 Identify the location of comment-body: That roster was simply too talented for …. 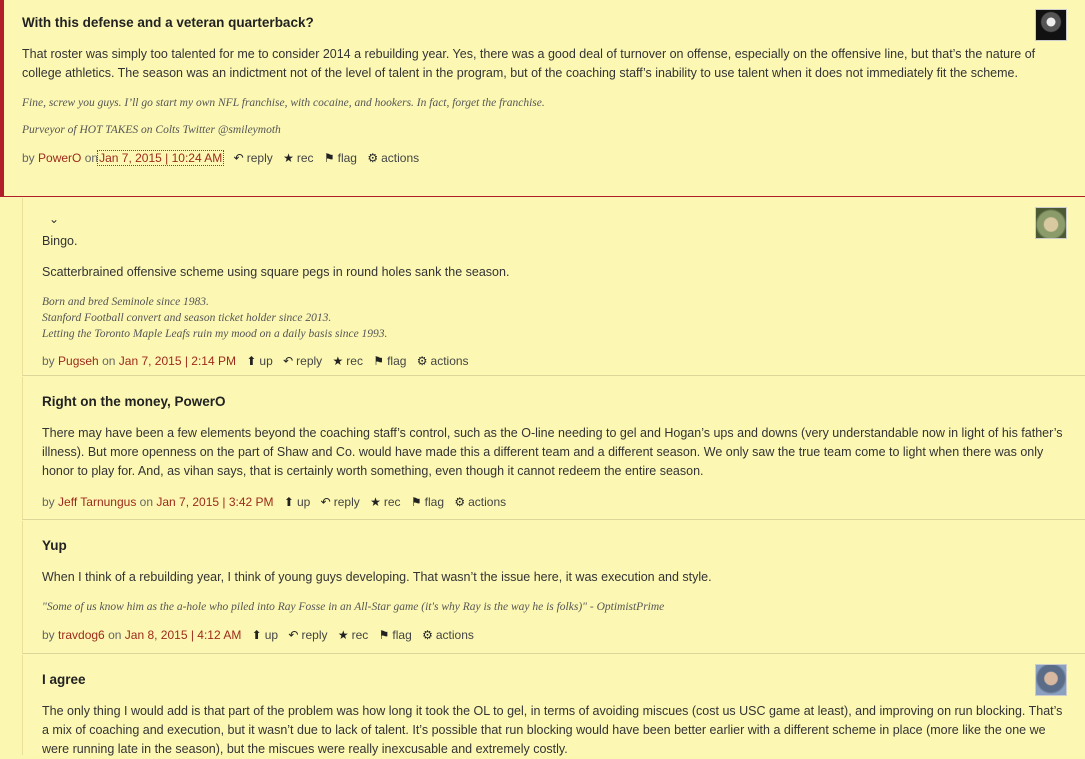
(553, 64).